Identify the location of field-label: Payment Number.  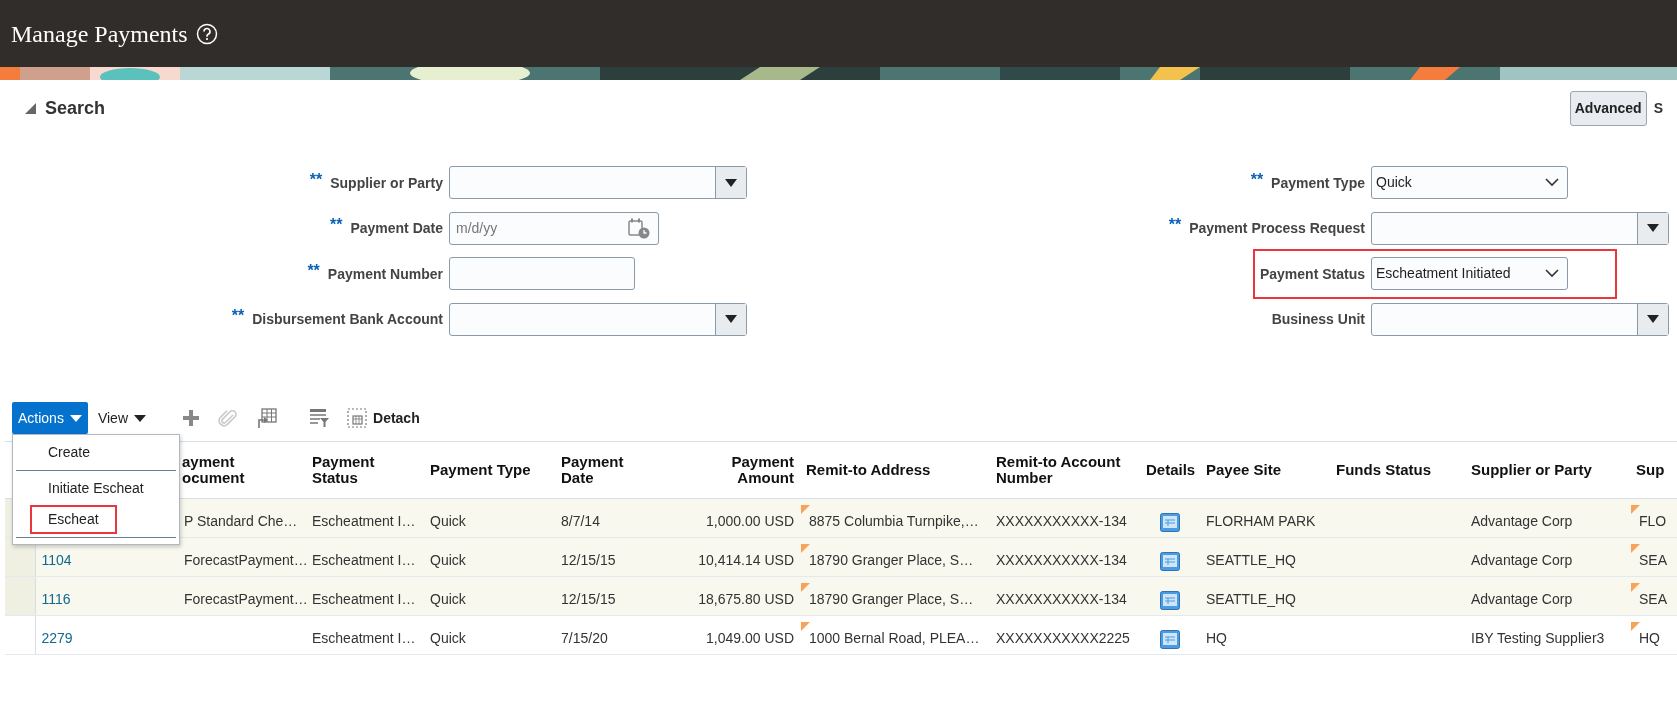
(385, 273).